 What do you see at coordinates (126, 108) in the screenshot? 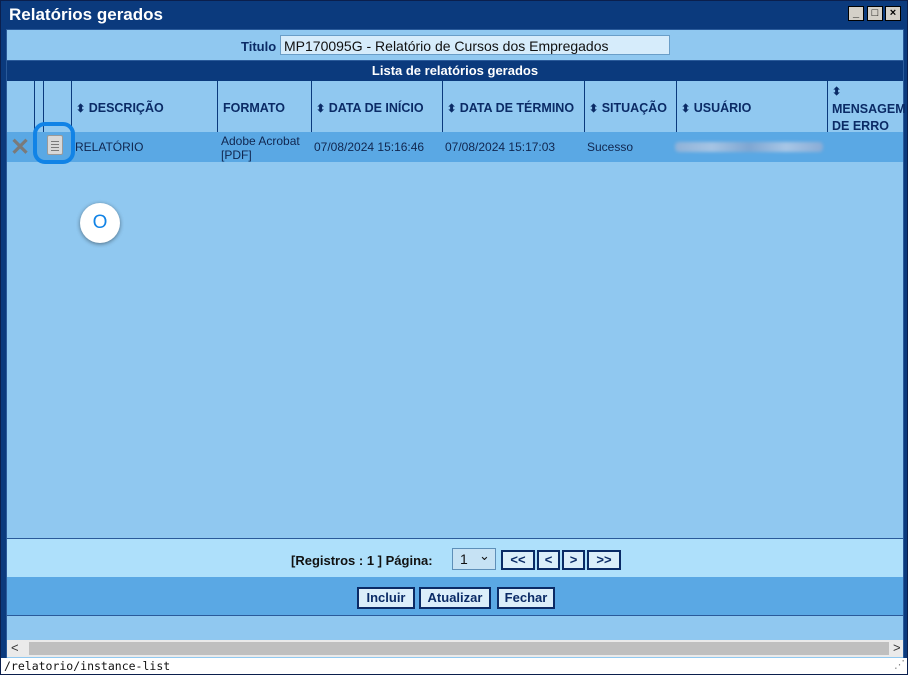
I see `col-descricao-label: DESCRIÇÃO` at bounding box center [126, 108].